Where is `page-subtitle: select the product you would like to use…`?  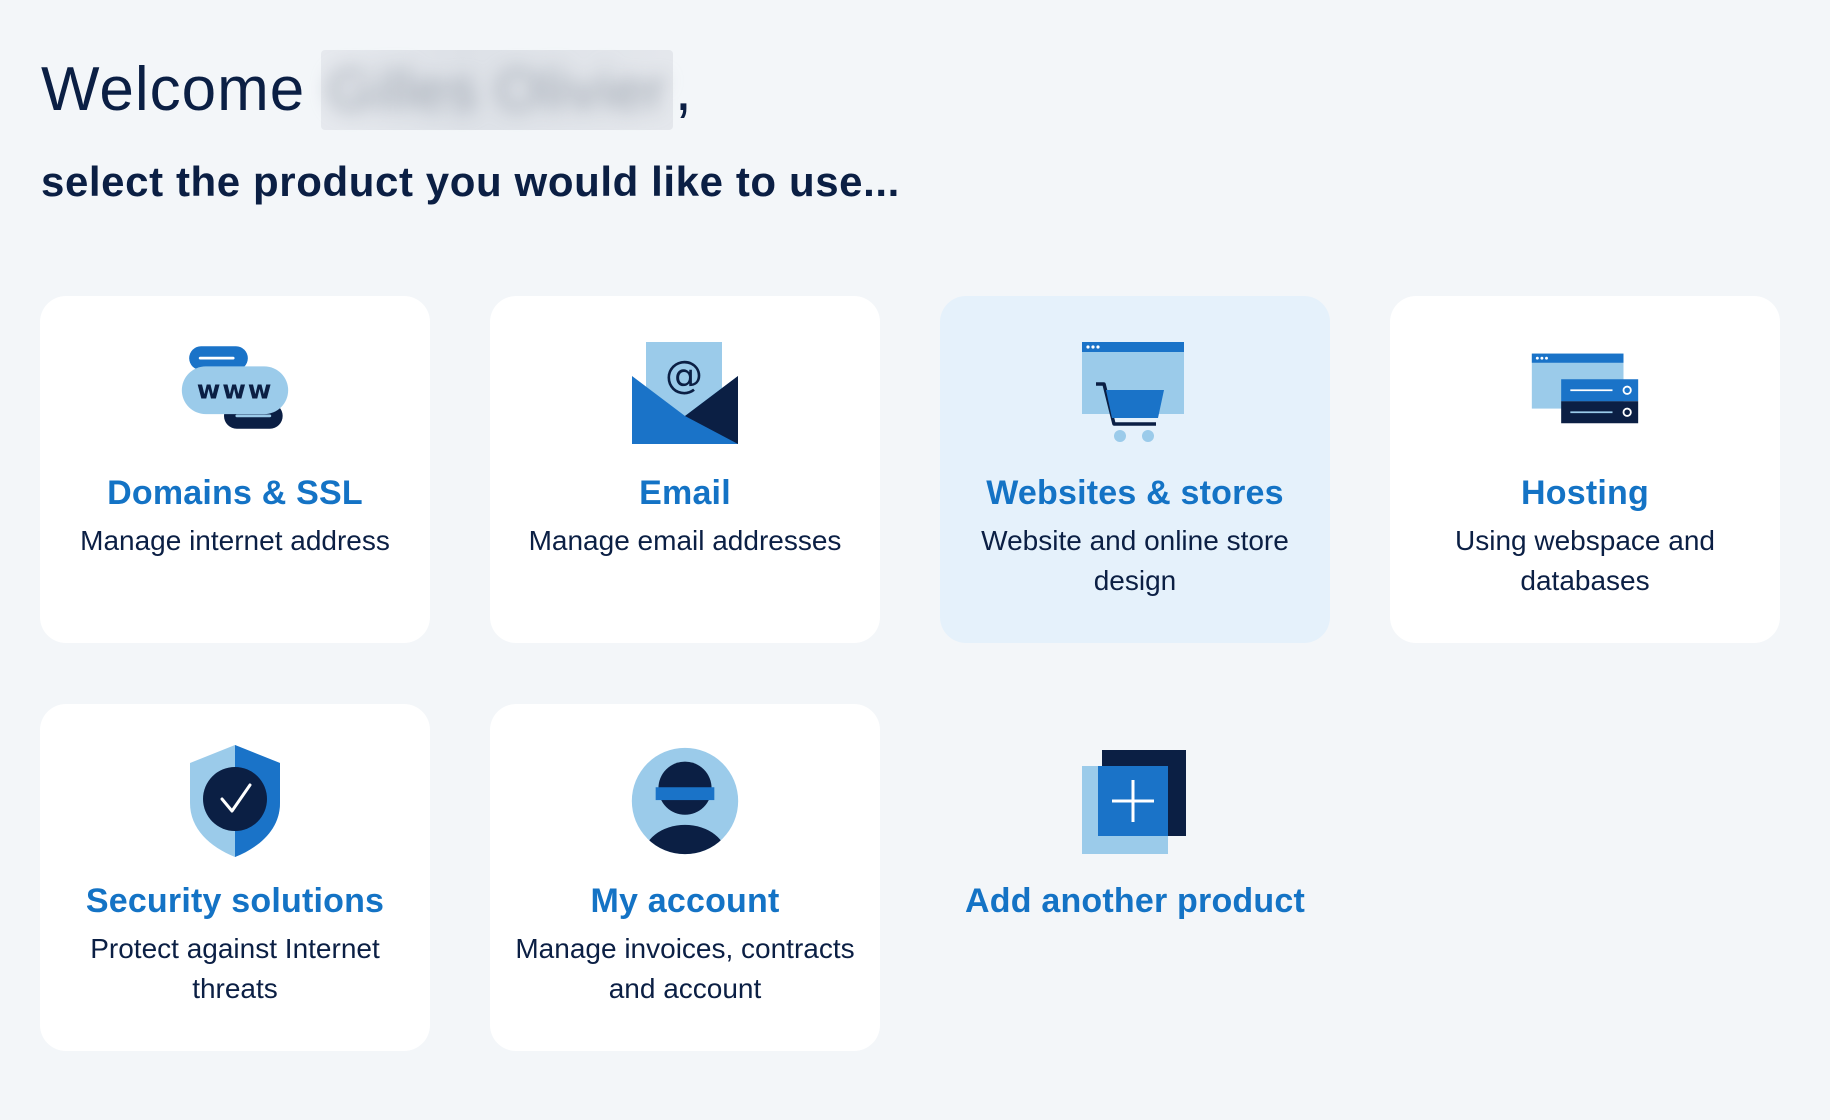 page-subtitle: select the product you would like to use… is located at coordinates (470, 181).